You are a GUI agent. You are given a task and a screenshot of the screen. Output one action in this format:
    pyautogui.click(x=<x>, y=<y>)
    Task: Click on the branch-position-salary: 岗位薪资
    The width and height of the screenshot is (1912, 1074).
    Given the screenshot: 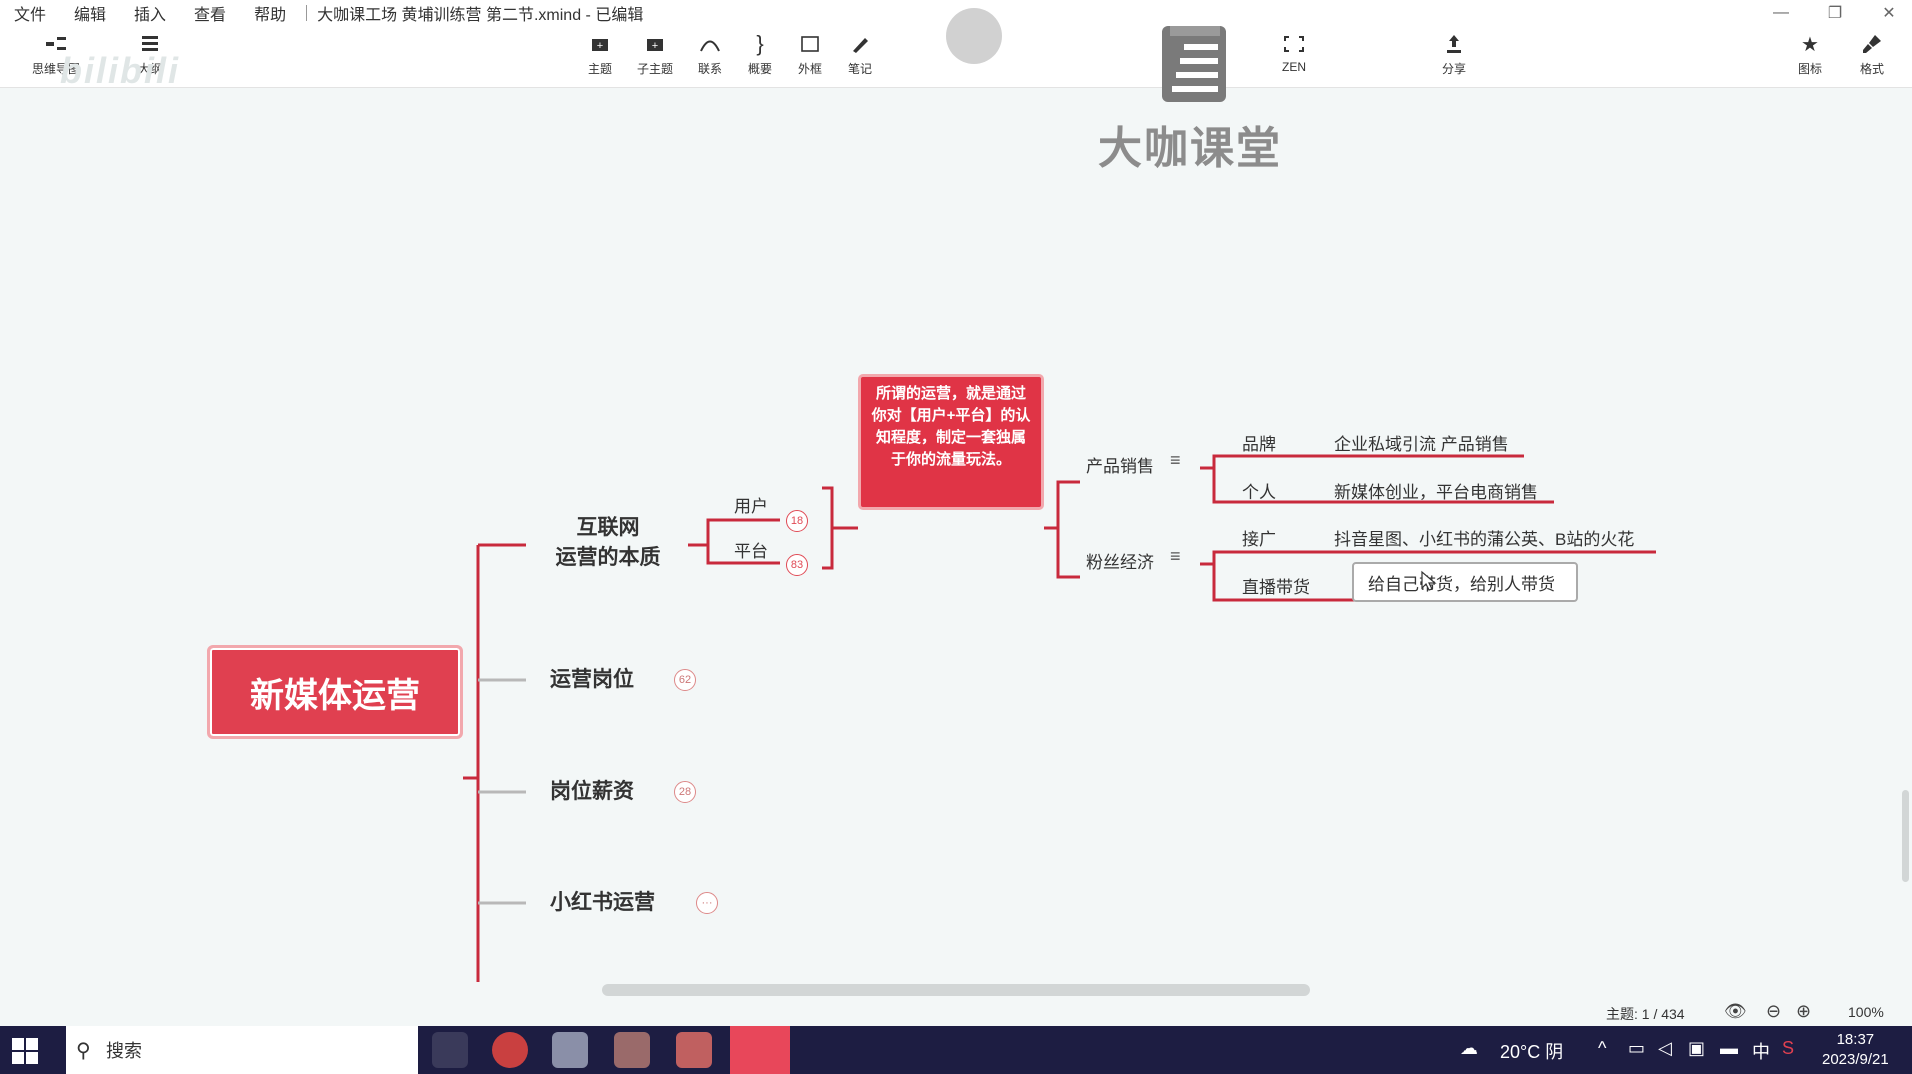 What is the action you would take?
    pyautogui.click(x=592, y=792)
    